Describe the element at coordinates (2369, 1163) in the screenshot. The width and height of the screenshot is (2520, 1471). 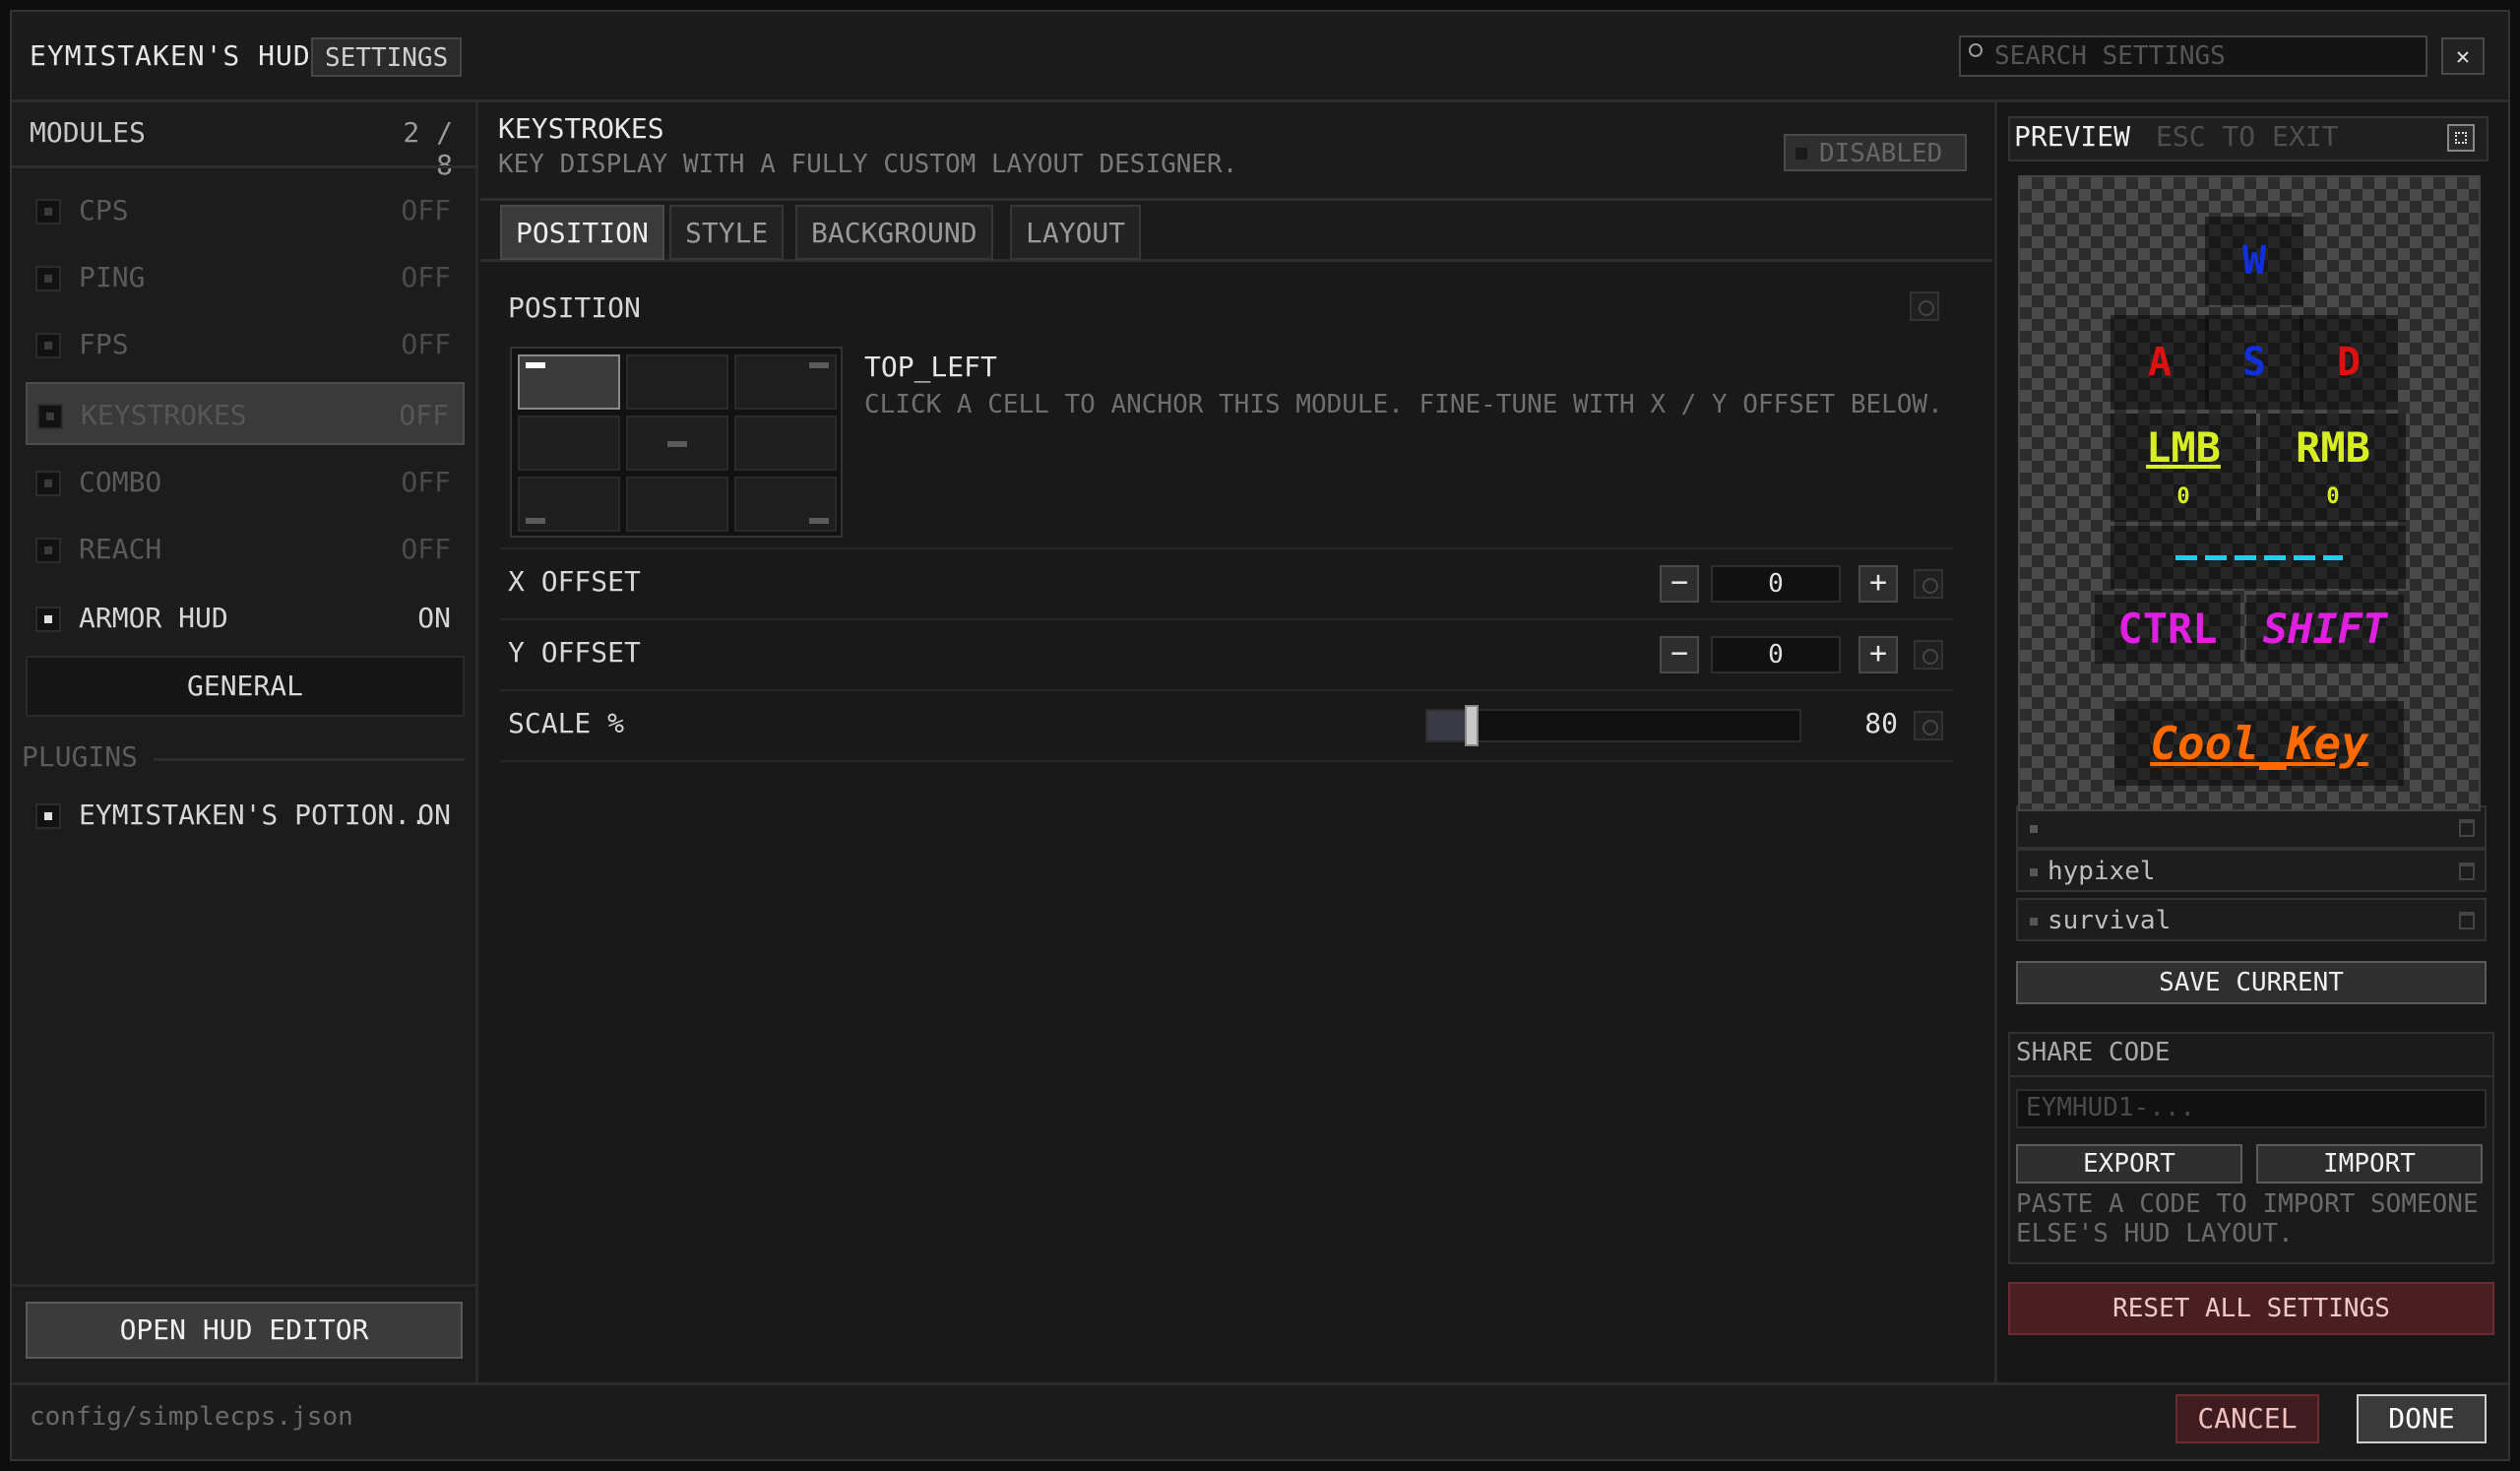
I see `import-button: IMPORT` at that location.